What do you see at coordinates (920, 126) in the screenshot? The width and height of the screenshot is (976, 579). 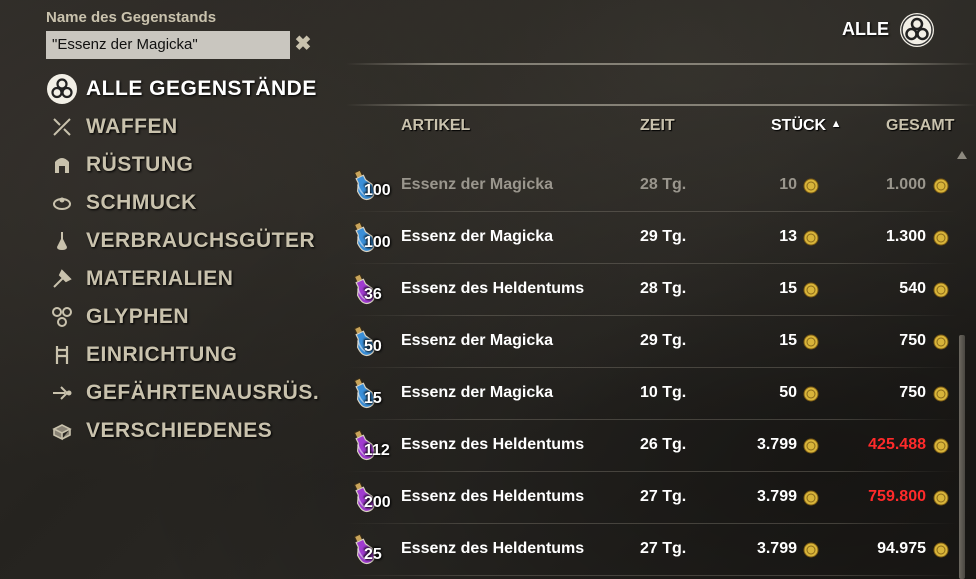 I see `column-header-total: GESAMT` at bounding box center [920, 126].